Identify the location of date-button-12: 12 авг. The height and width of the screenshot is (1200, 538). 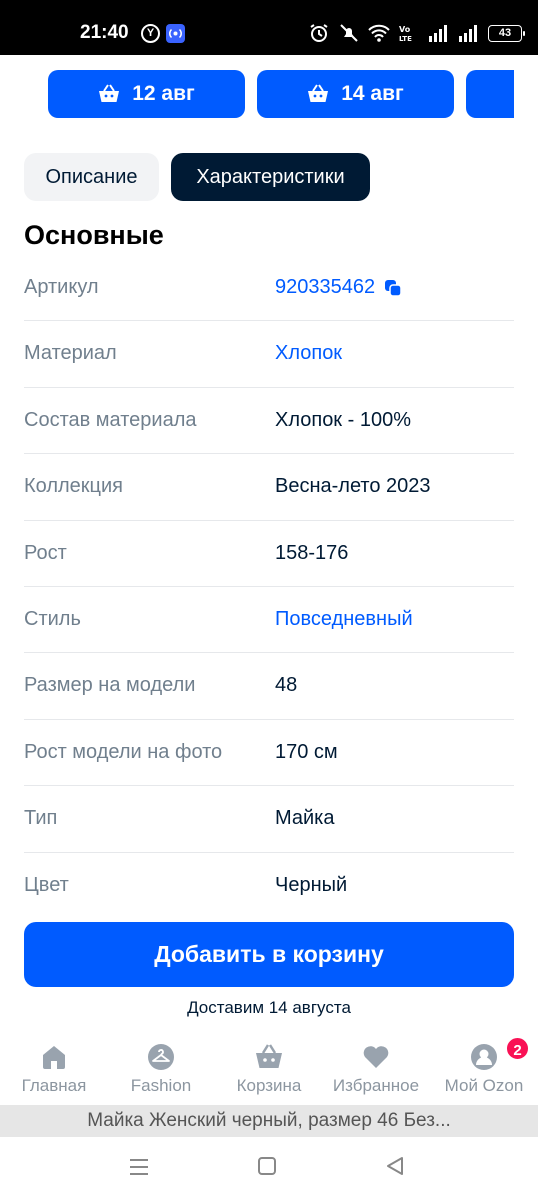
(146, 94).